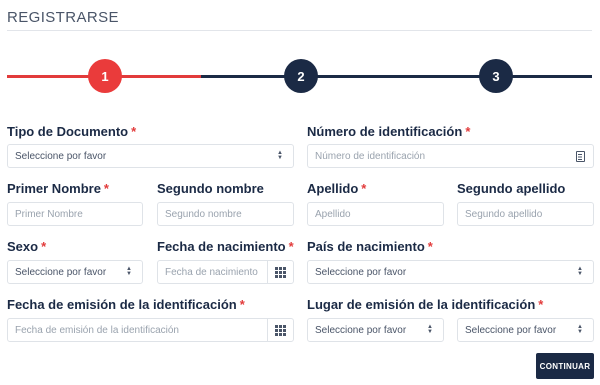  Describe the element at coordinates (361, 272) in the screenshot. I see `pais-nacimiento-value: Seleccione por favor` at that location.